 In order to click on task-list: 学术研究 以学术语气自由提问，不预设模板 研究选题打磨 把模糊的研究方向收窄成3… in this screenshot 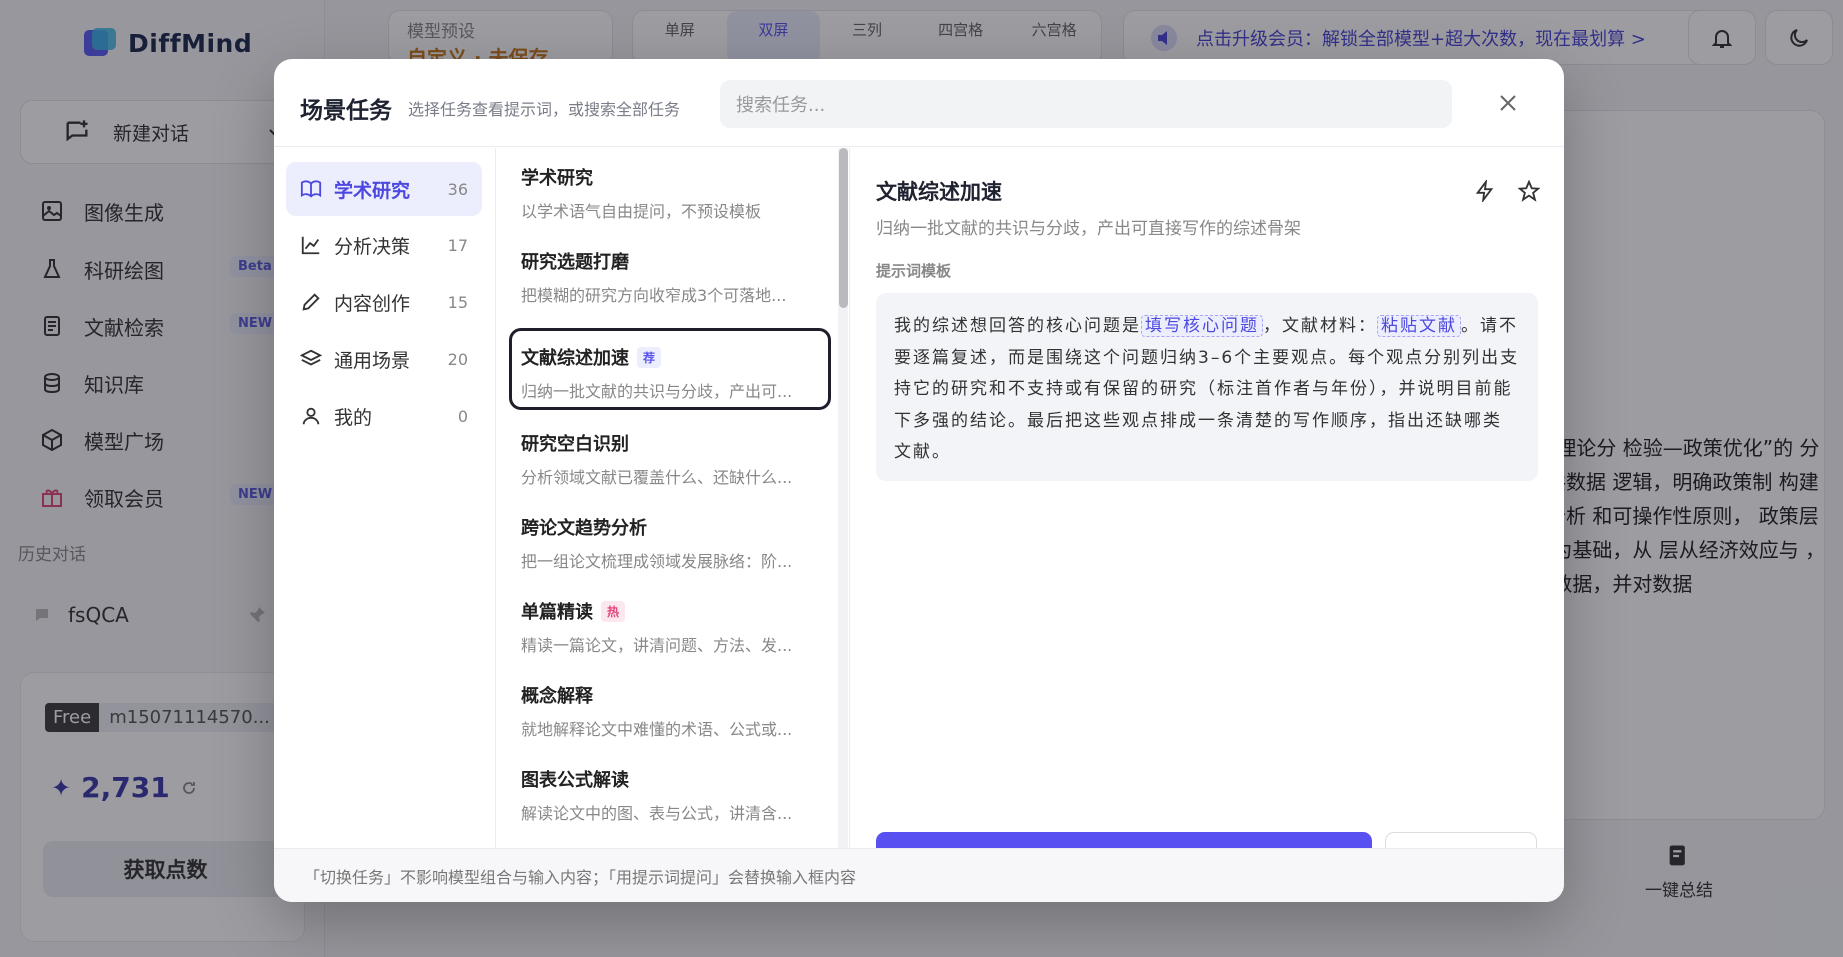, I will do `click(665, 498)`.